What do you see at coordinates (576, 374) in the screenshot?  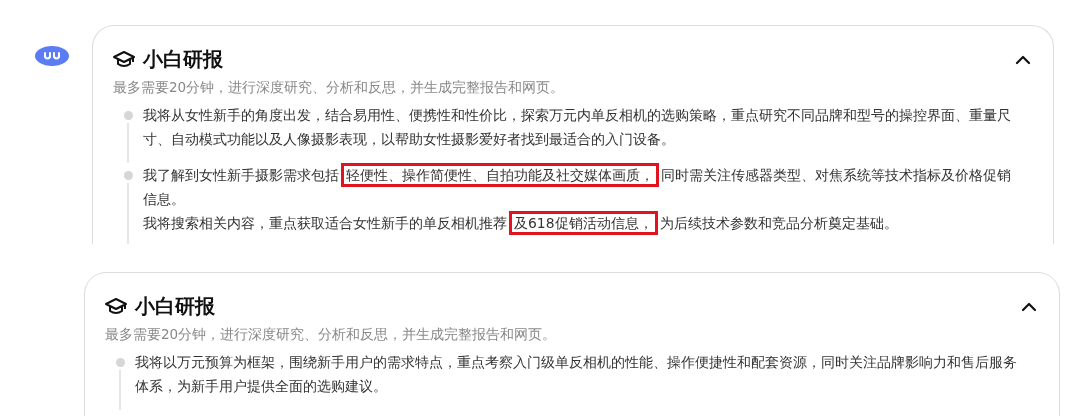 I see `step-text: 我将以万元预算为框架，围绕新手用户的需求特点，重点考察入门级单反相机的性能、操作便捷性和配套资源，同时关注品牌影响力和售后服务体系，为新手用户提供全面的选购建议。` at bounding box center [576, 374].